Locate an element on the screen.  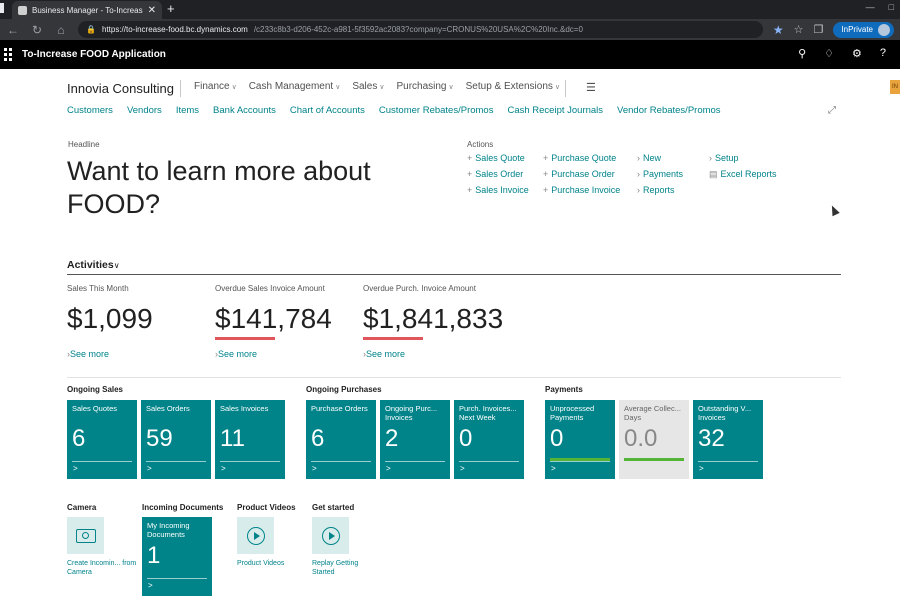
expand-icon: ⤢ is located at coordinates (832, 110).